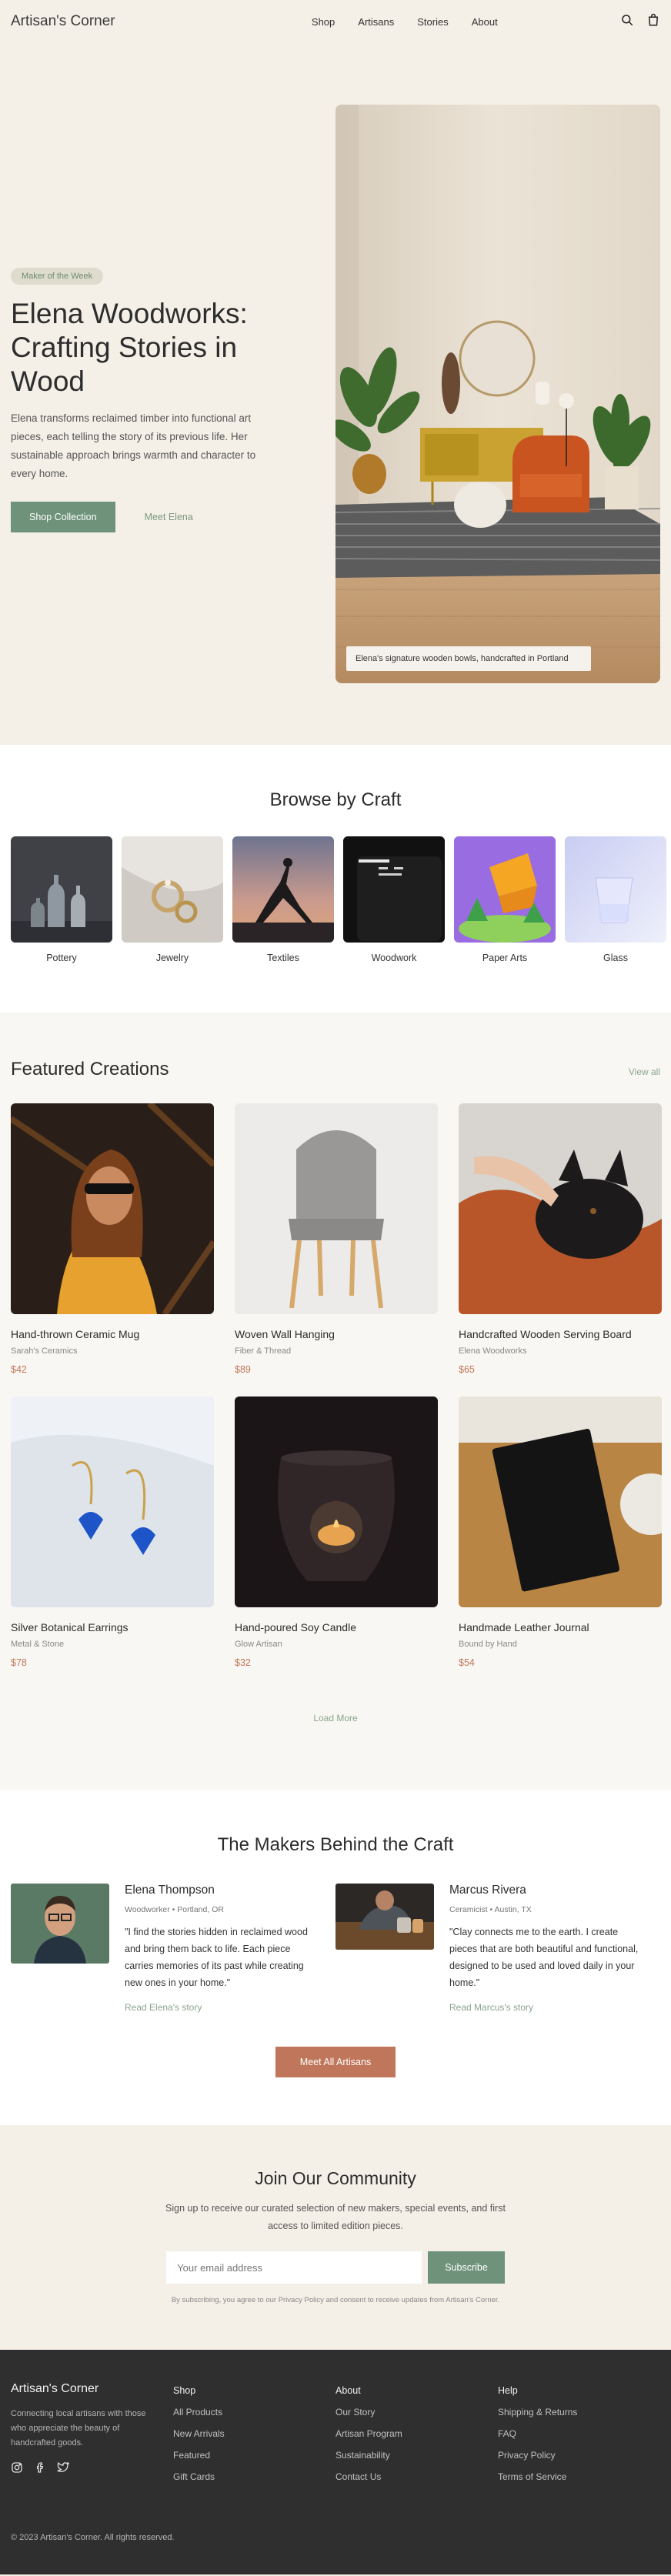  Describe the element at coordinates (653, 22) in the screenshot. I see `shopping-bag-icon` at that location.